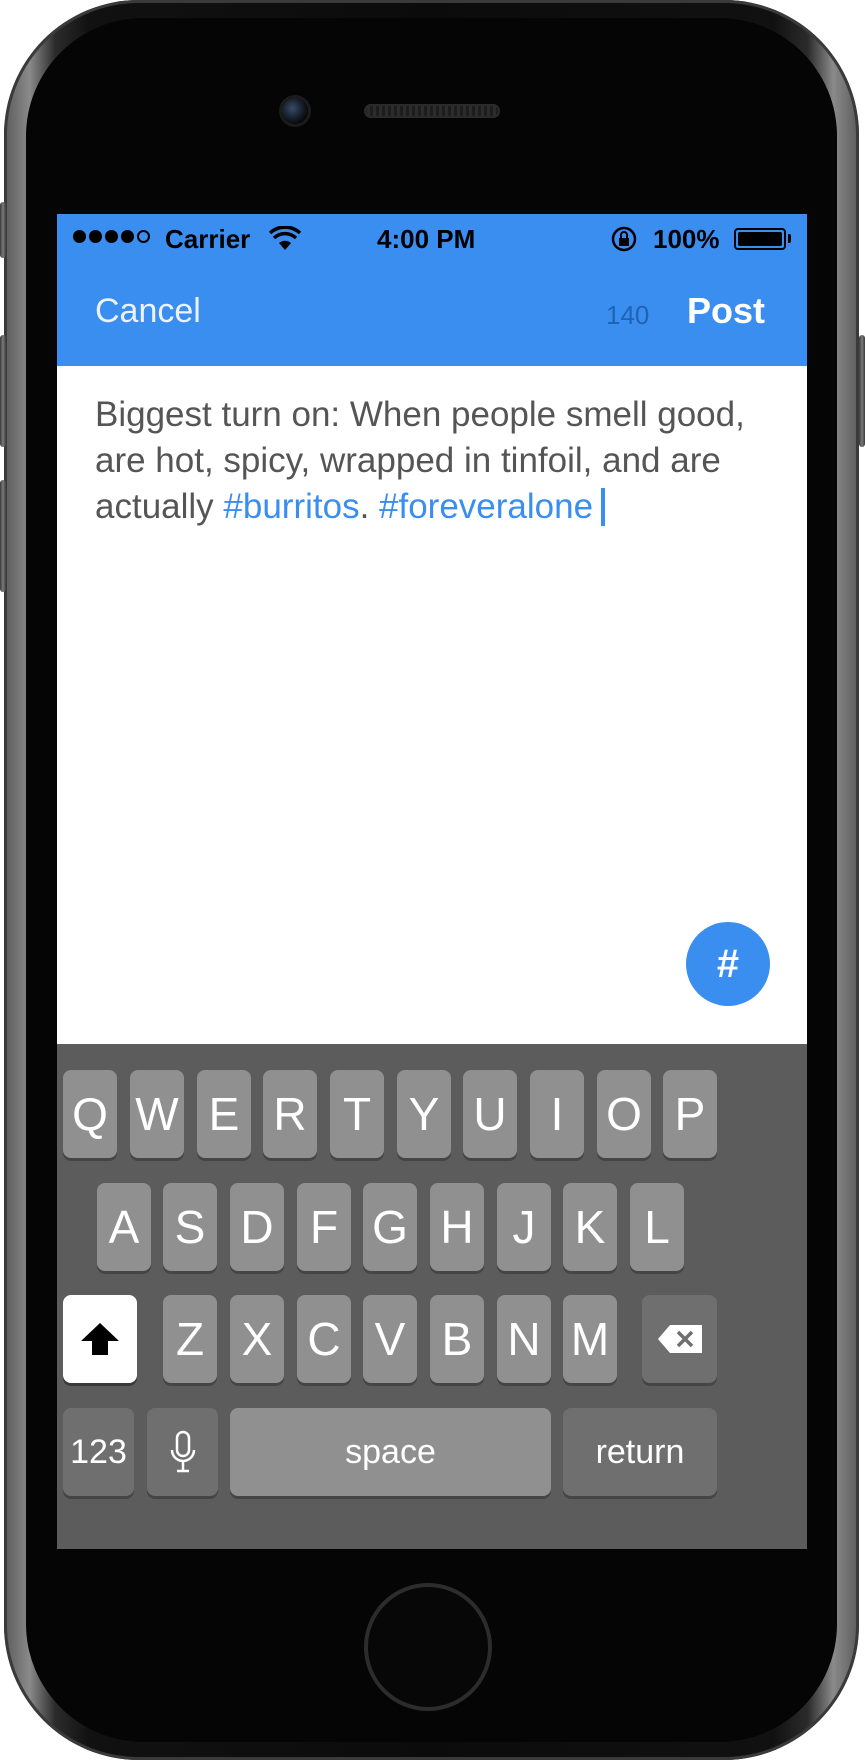 Image resolution: width=865 pixels, height=1763 pixels. What do you see at coordinates (590, 1339) in the screenshot?
I see `key-m: M` at bounding box center [590, 1339].